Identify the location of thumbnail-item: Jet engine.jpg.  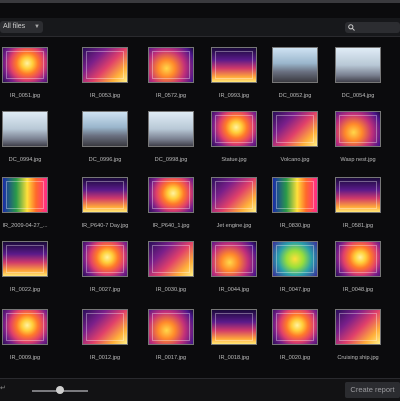
(234, 202).